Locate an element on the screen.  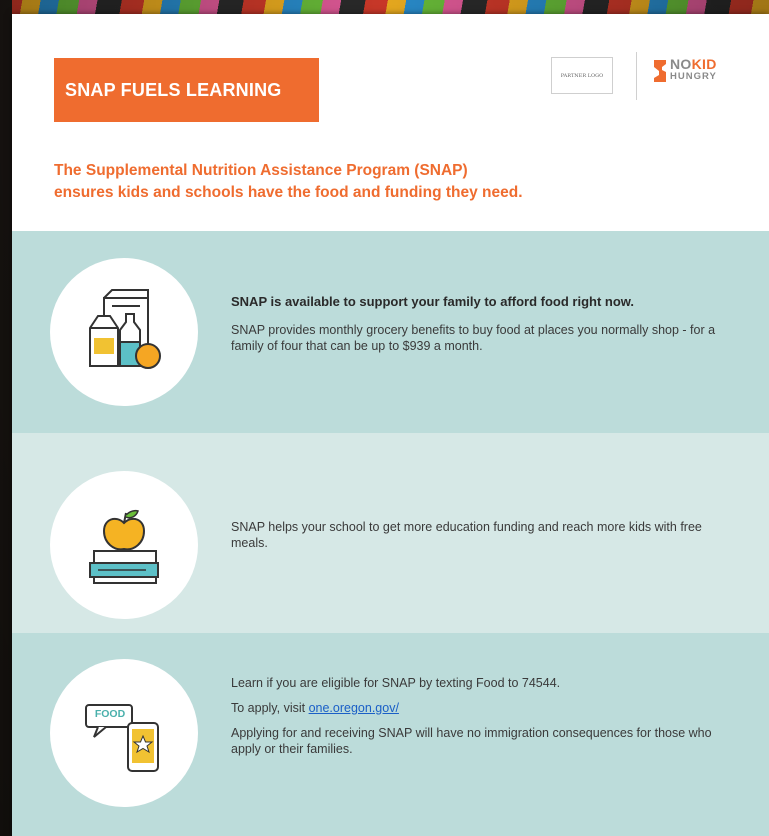
partner-logo-text: PARTNER LOGO is located at coordinates (582, 75).